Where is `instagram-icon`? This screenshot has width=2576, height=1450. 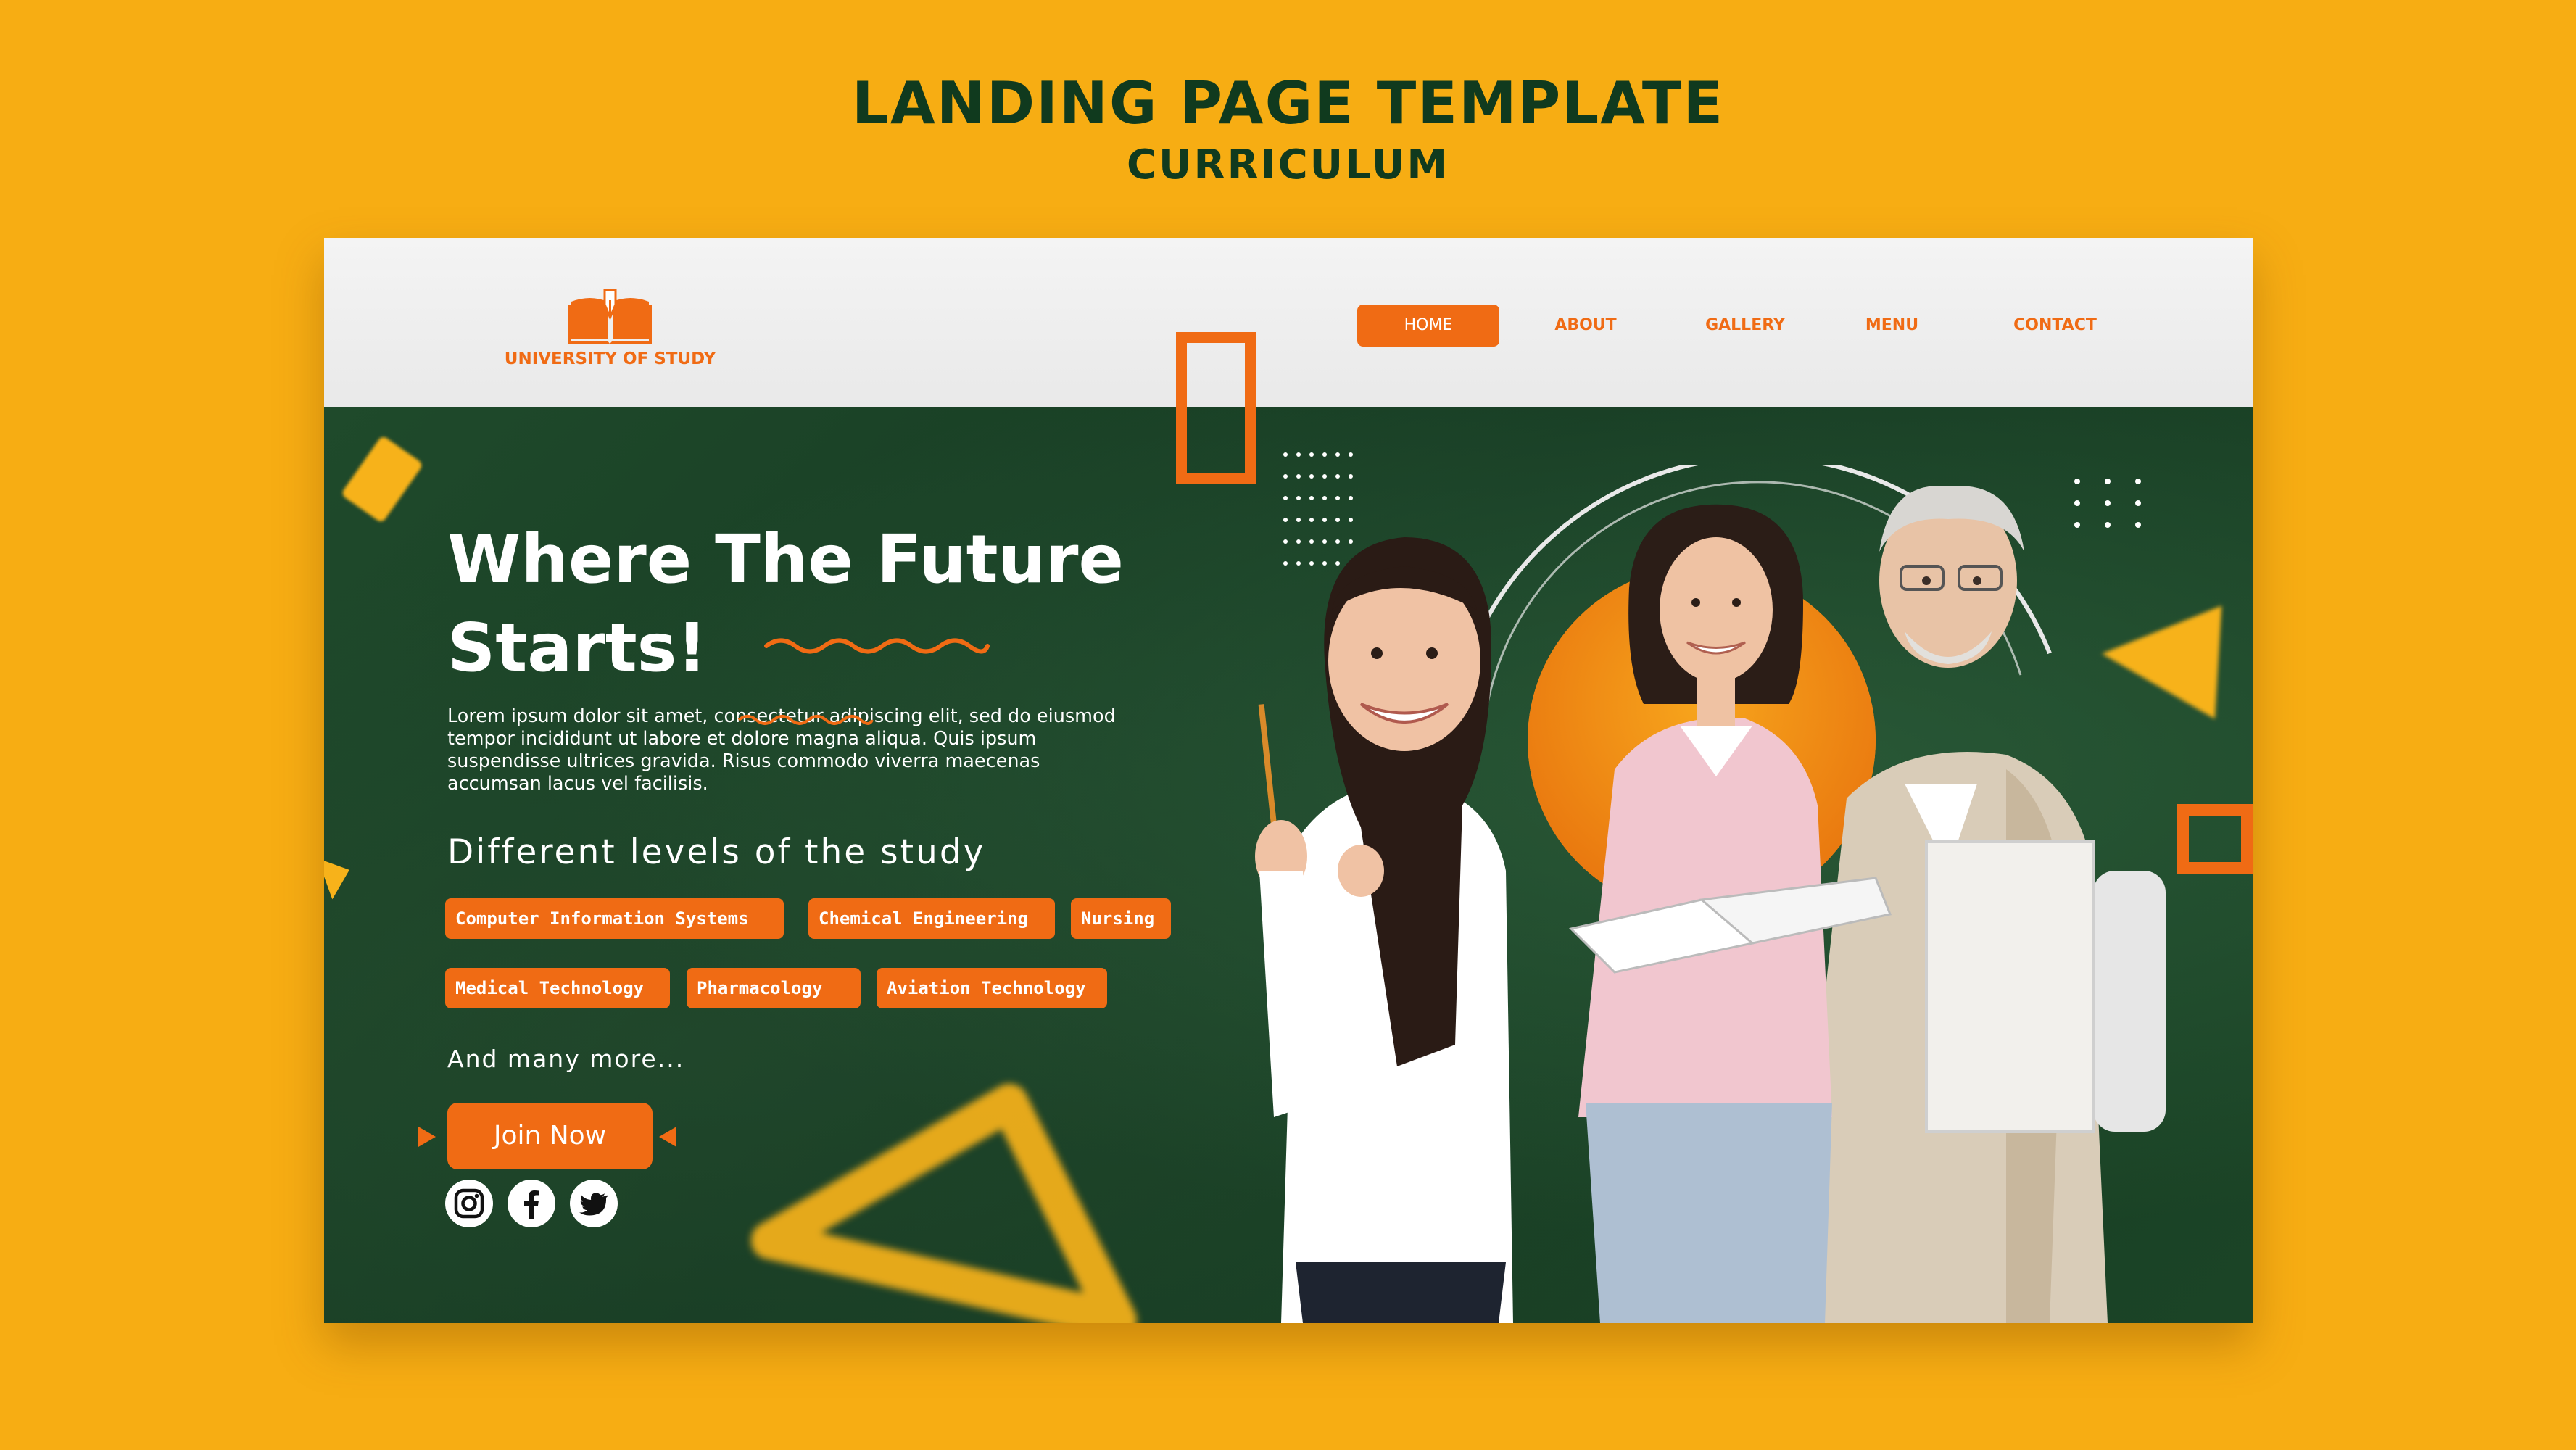 instagram-icon is located at coordinates (469, 1203).